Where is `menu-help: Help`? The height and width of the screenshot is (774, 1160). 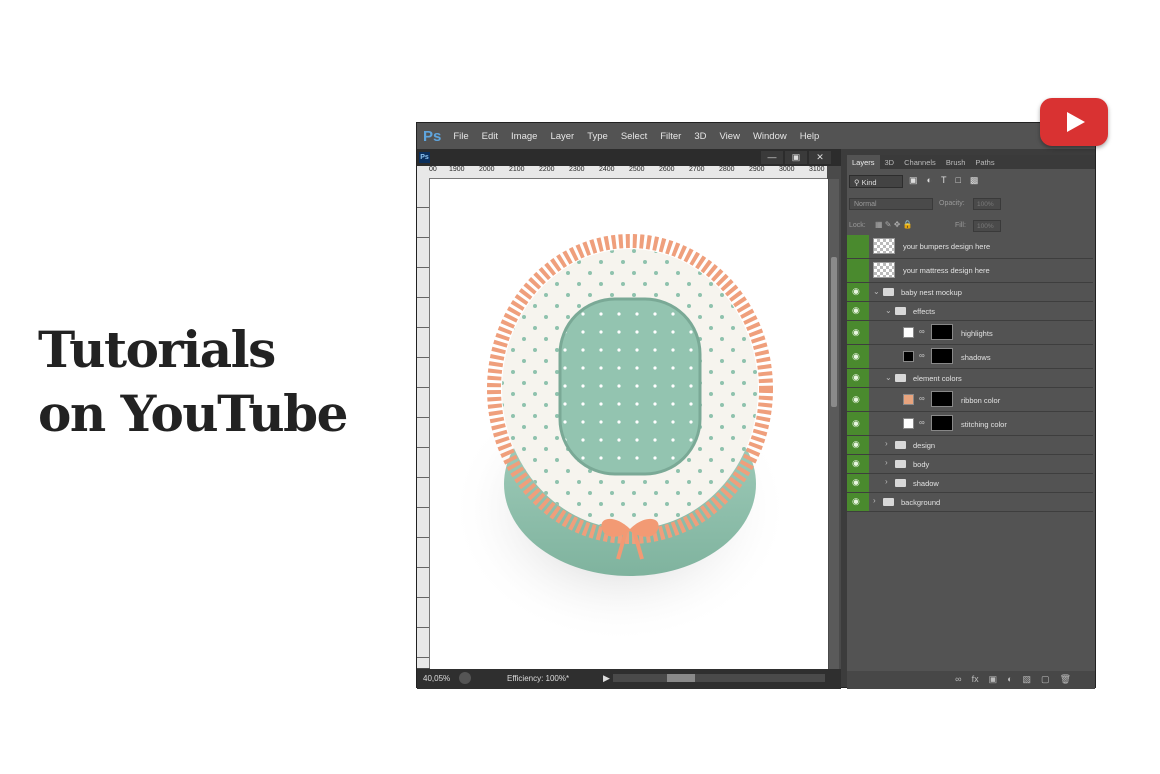
menu-help: Help is located at coordinates (810, 136).